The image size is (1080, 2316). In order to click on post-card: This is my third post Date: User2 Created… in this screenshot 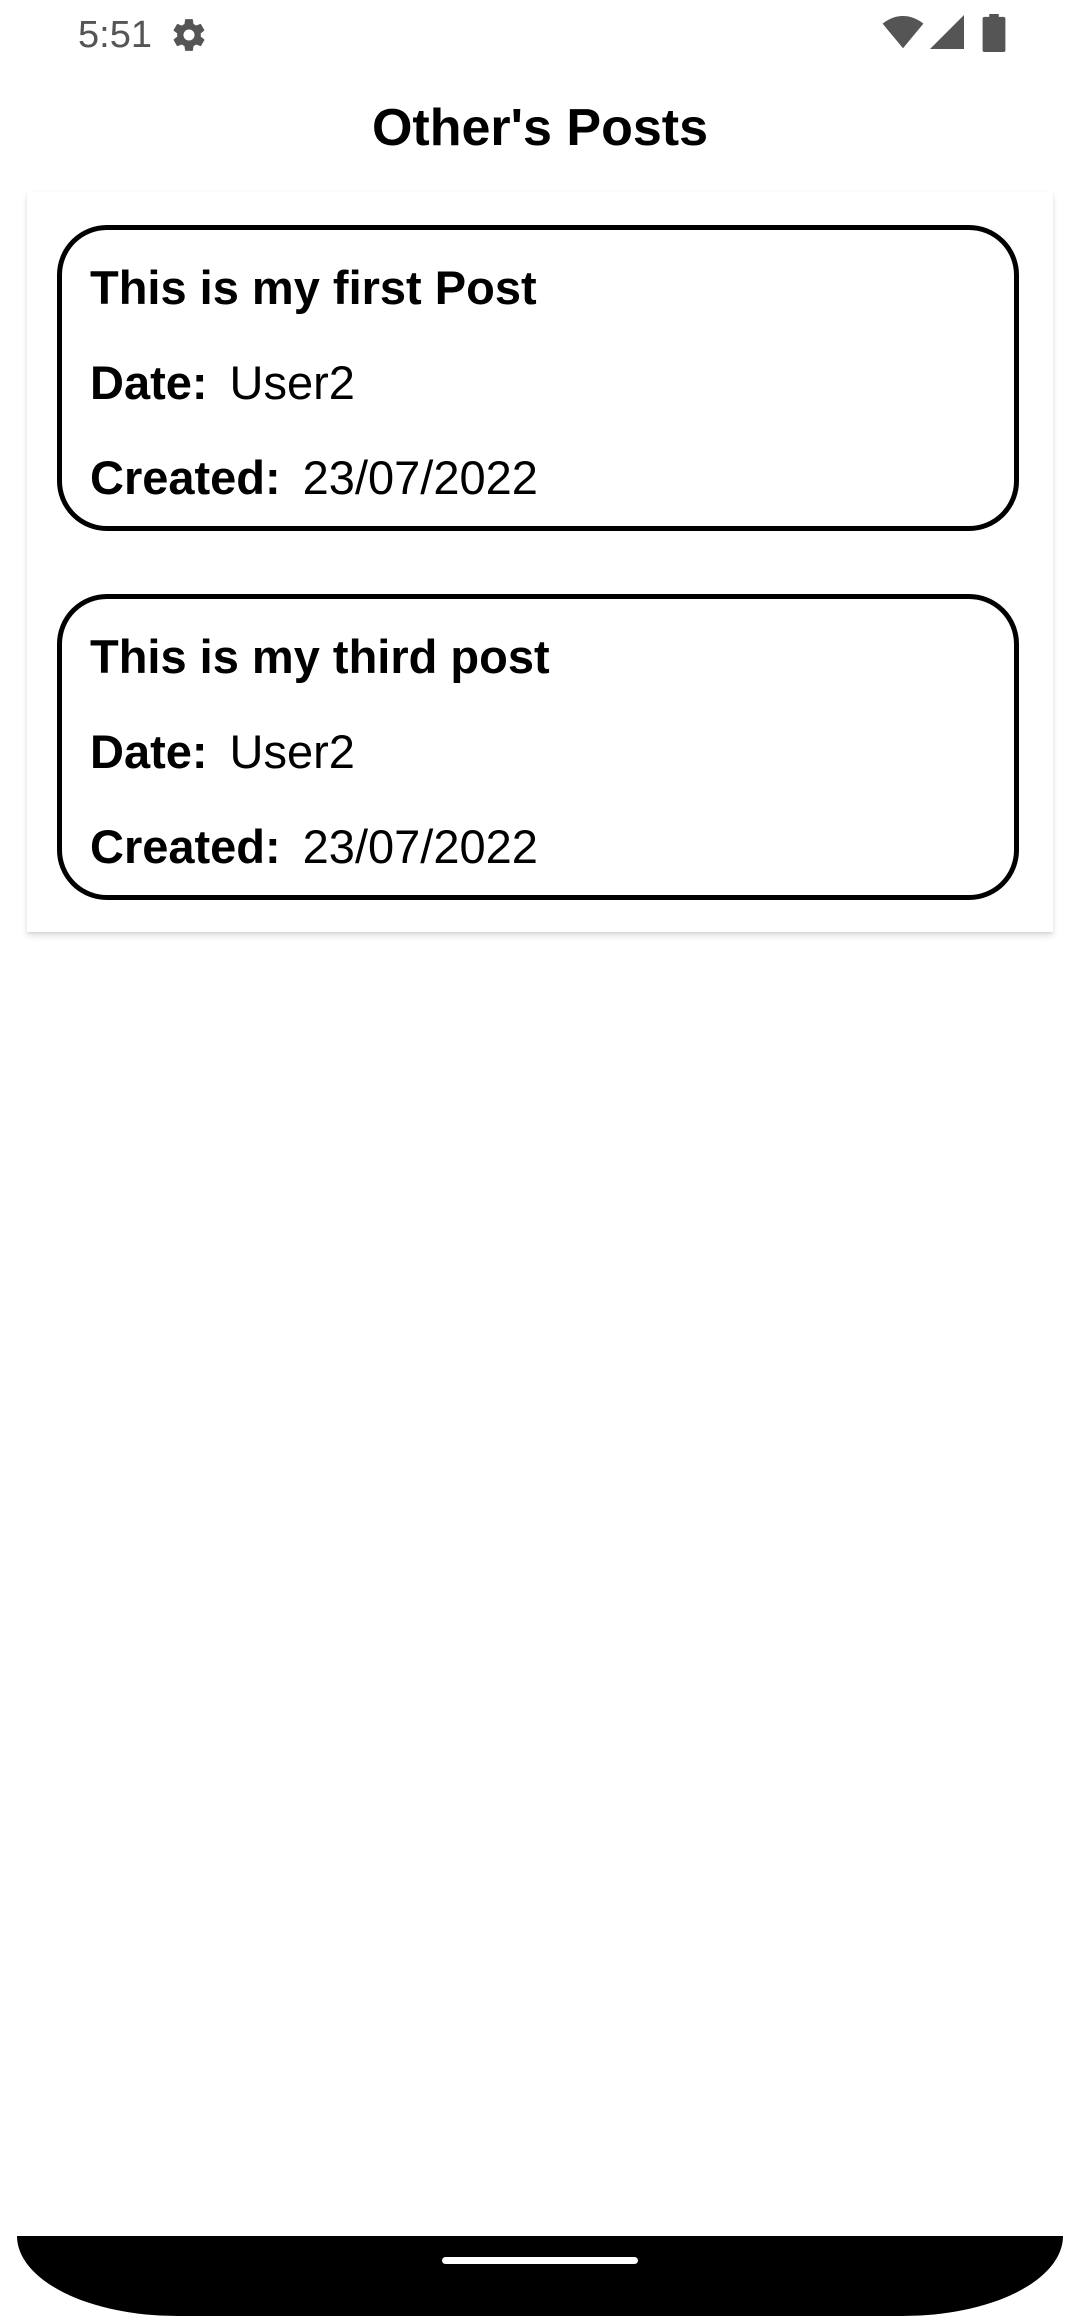, I will do `click(538, 747)`.